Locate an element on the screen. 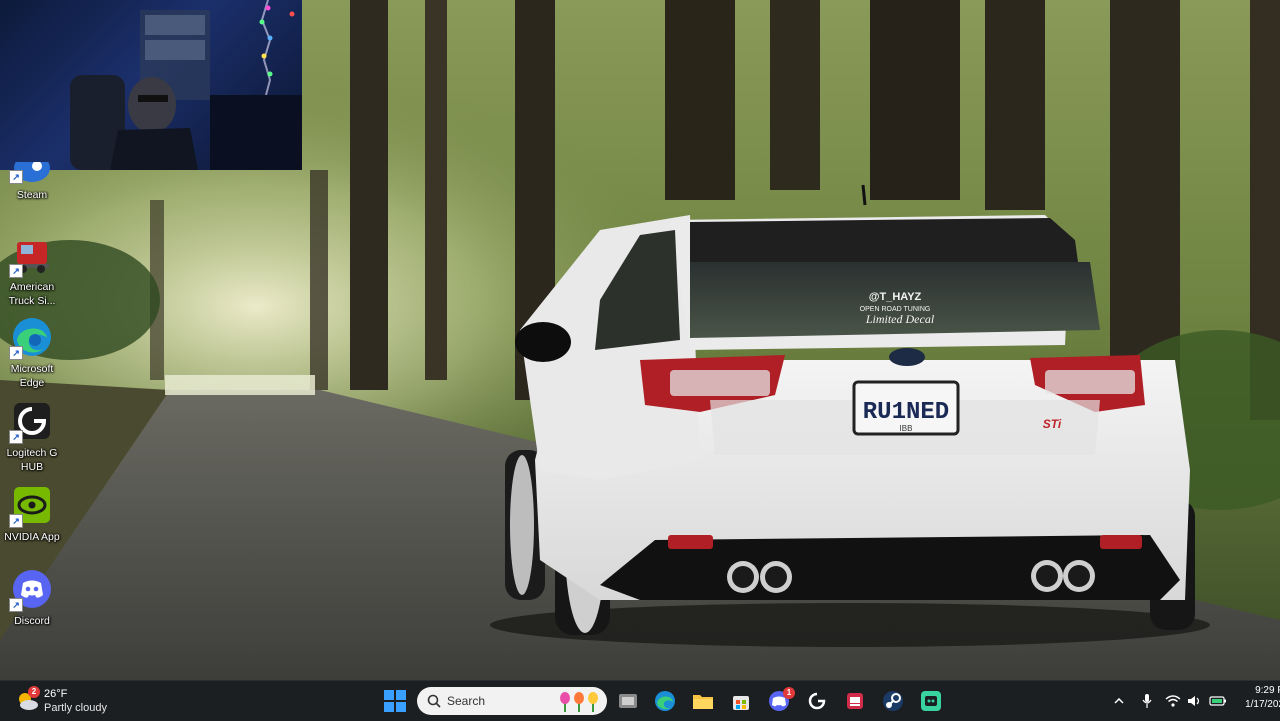 This screenshot has width=1280, height=721. steam-icon: ↗ is located at coordinates (31, 169).